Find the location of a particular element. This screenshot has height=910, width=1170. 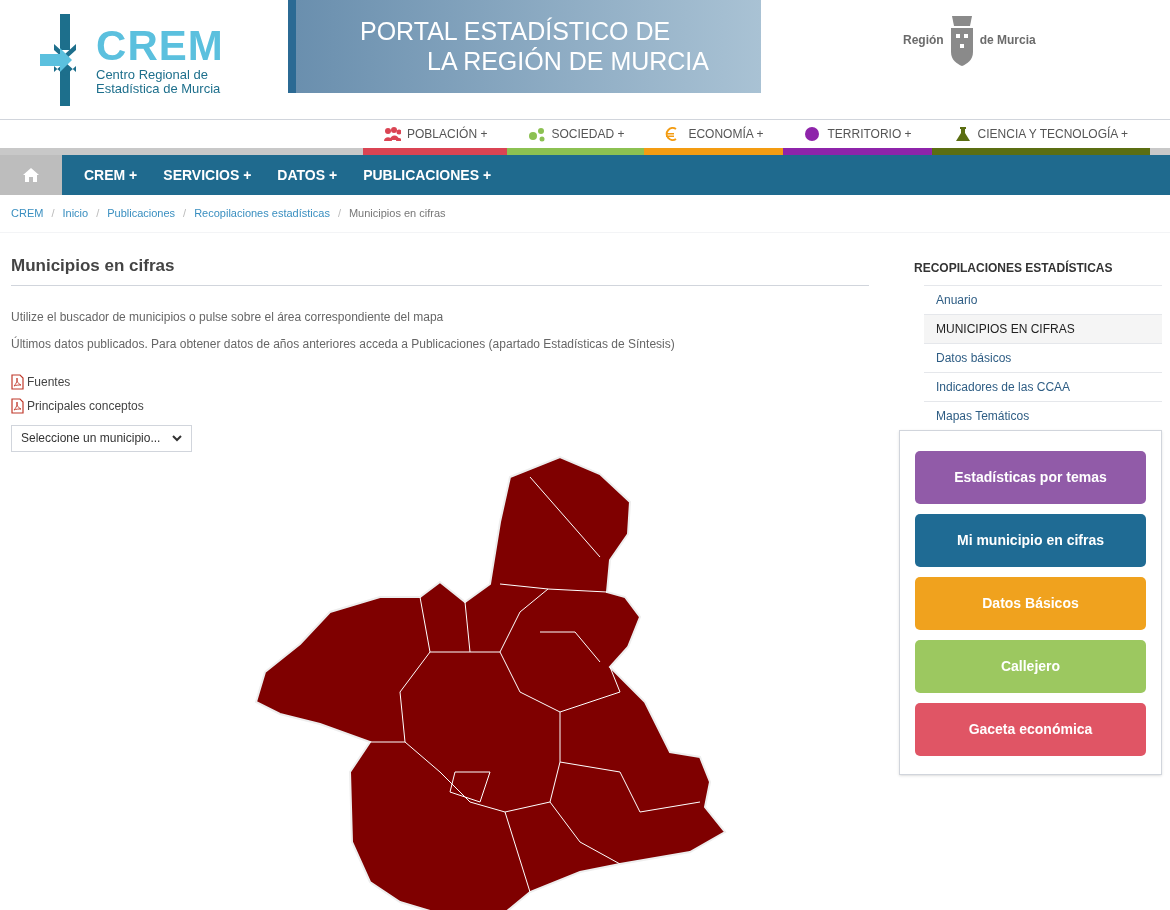

home-icon is located at coordinates (31, 175).